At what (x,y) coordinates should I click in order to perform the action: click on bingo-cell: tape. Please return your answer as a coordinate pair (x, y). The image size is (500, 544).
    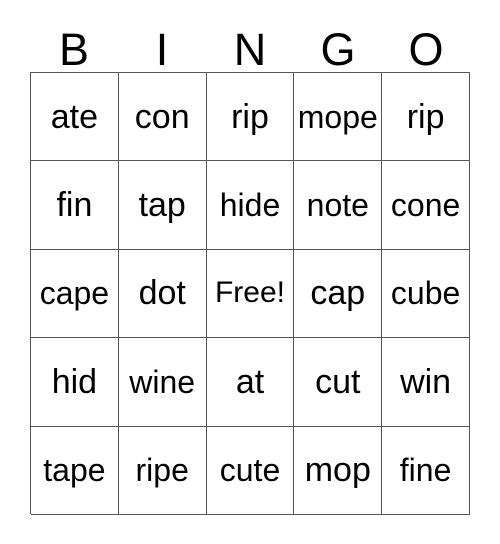
    Looking at the image, I should click on (75, 470).